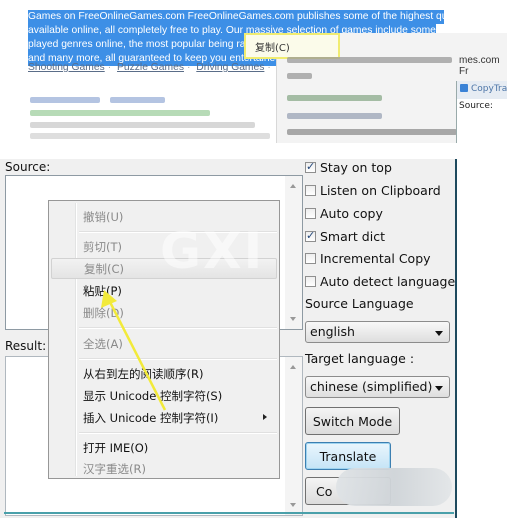 The height and width of the screenshot is (518, 507). I want to click on checkbox-label: Incremental Copy, so click(375, 258).